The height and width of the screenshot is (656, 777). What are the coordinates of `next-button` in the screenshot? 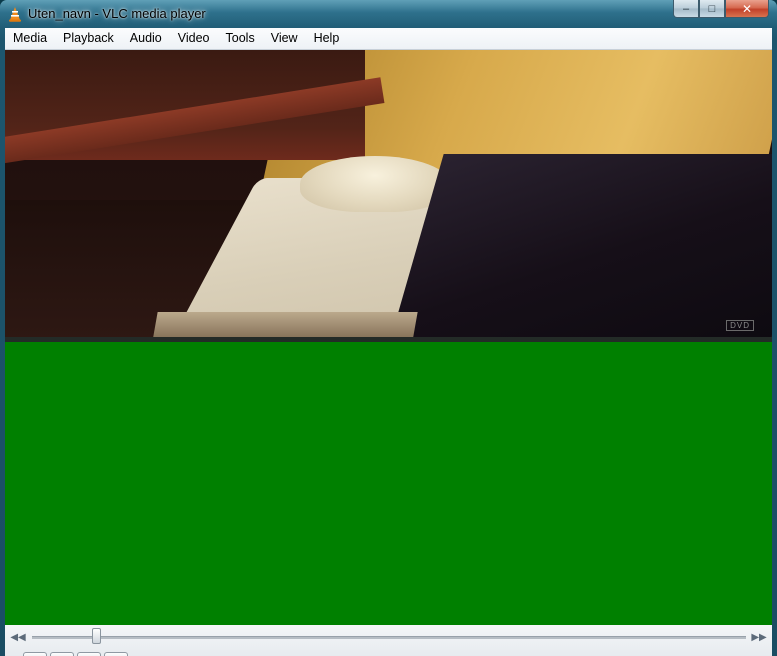 It's located at (116, 654).